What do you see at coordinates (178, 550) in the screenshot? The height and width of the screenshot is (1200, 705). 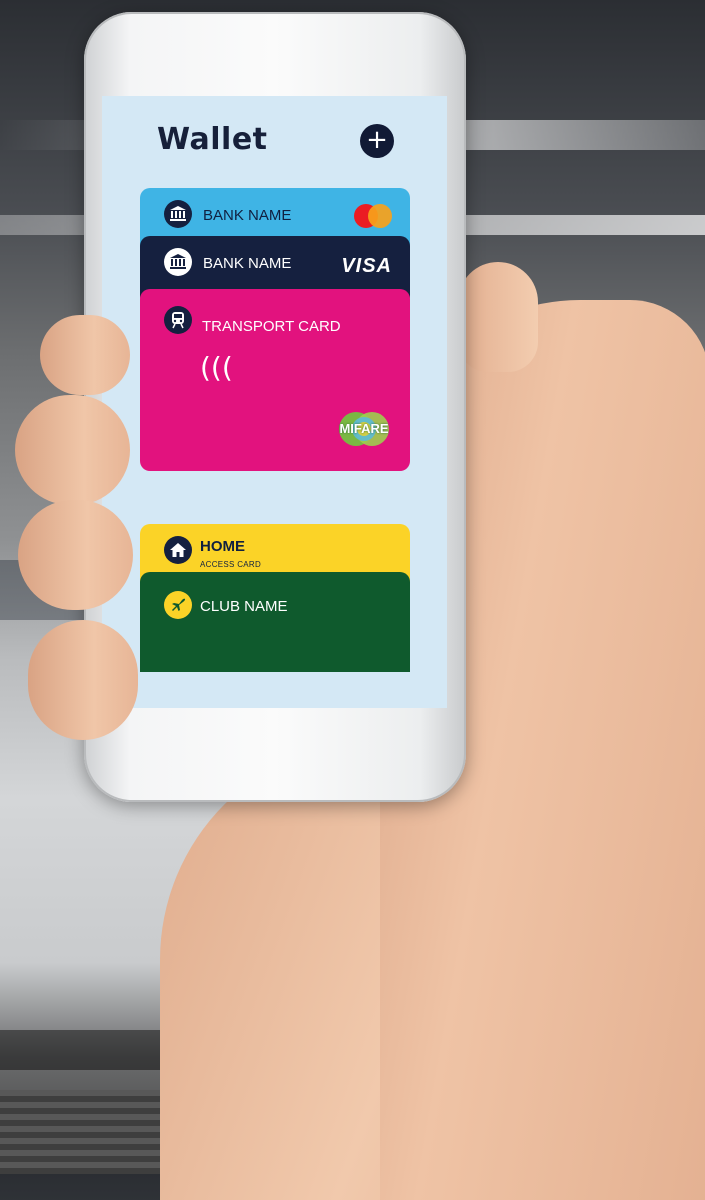 I see `home-icon` at bounding box center [178, 550].